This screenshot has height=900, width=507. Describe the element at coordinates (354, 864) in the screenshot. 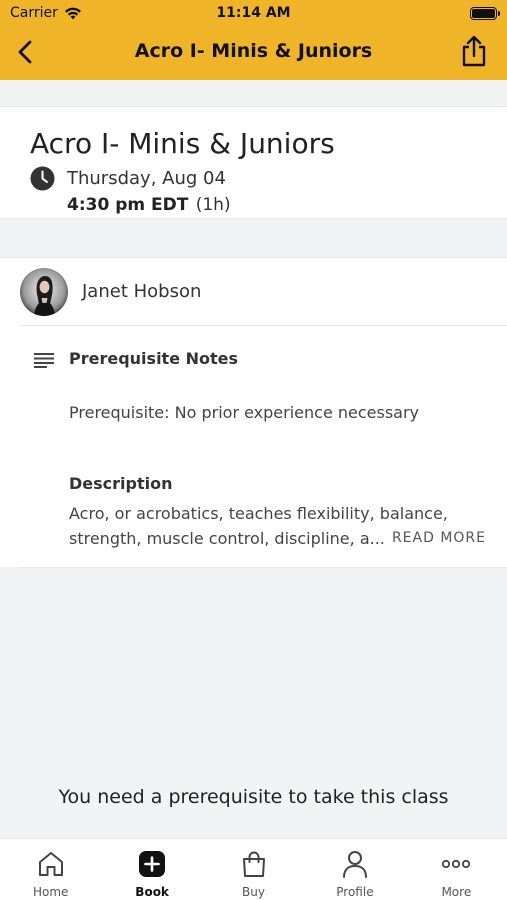

I see `person-icon` at that location.